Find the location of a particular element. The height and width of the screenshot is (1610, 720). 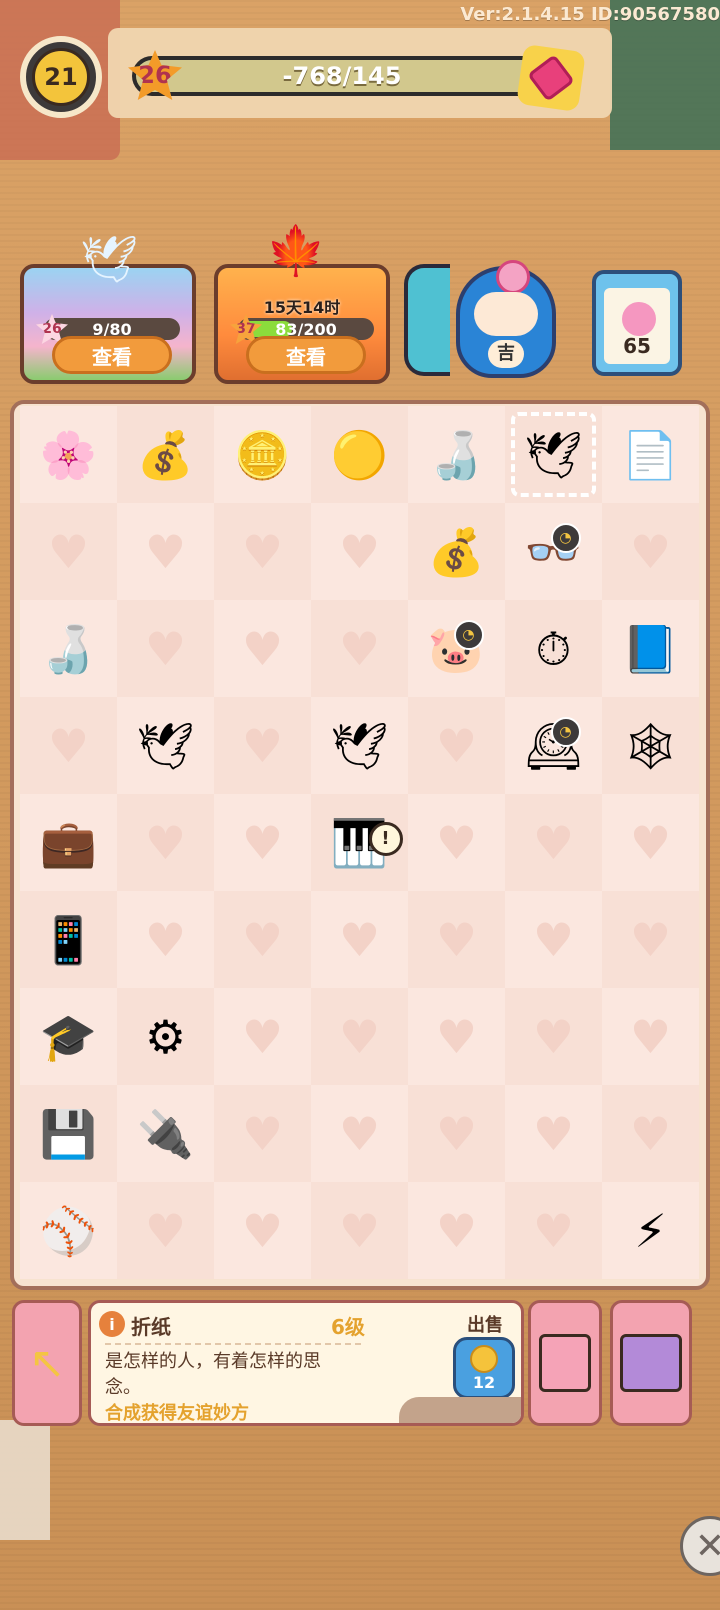

board-cell: ⚾ is located at coordinates (68, 1230).